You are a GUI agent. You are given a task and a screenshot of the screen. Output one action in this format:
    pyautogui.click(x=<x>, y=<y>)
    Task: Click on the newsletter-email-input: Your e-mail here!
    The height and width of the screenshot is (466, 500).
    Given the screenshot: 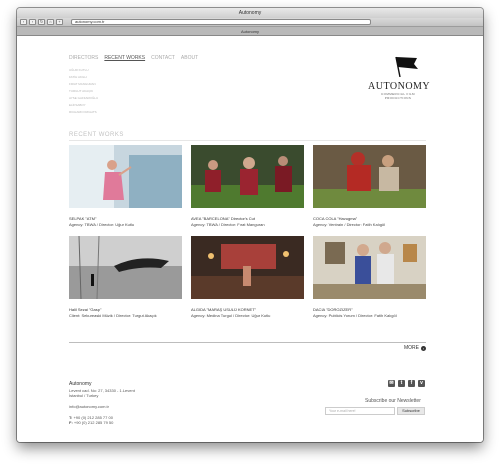 What is the action you would take?
    pyautogui.click(x=360, y=411)
    